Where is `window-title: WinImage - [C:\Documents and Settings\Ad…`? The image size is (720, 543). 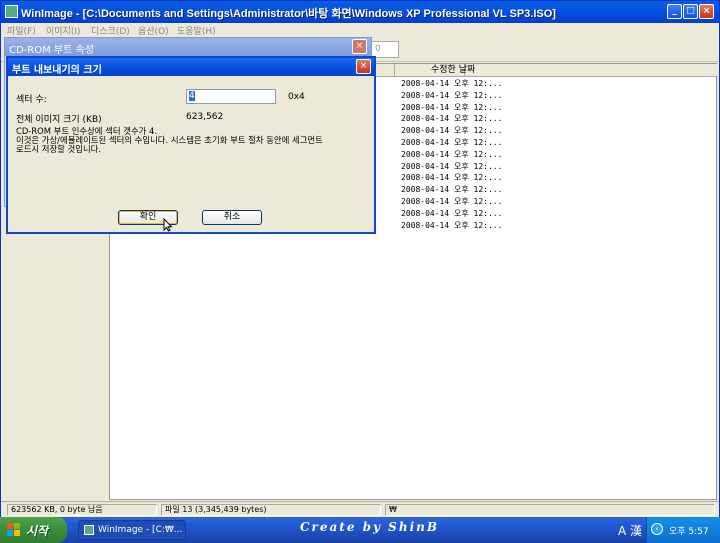
window-title: WinImage - [C:\Documents and Settings\Ad… is located at coordinates (288, 14).